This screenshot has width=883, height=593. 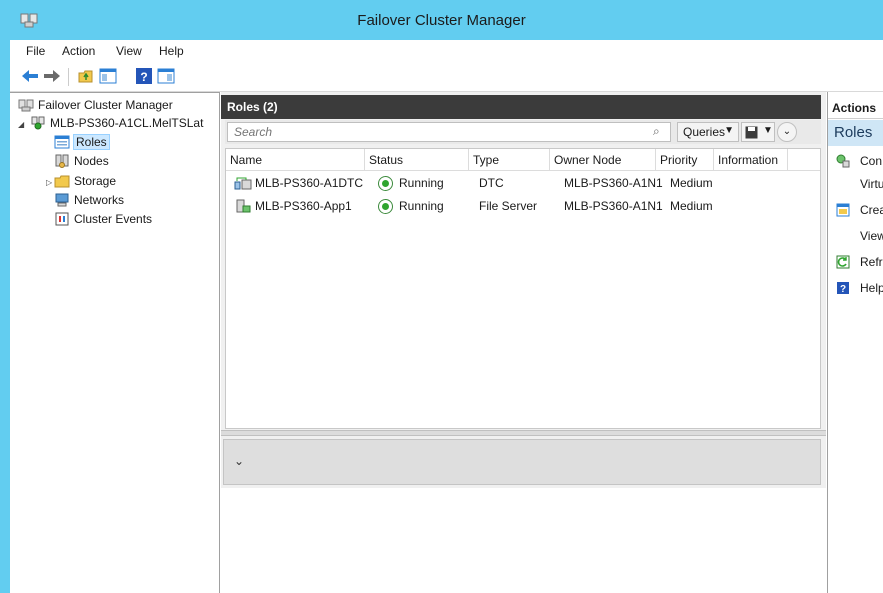 I want to click on nodes-icon, so click(x=62, y=161).